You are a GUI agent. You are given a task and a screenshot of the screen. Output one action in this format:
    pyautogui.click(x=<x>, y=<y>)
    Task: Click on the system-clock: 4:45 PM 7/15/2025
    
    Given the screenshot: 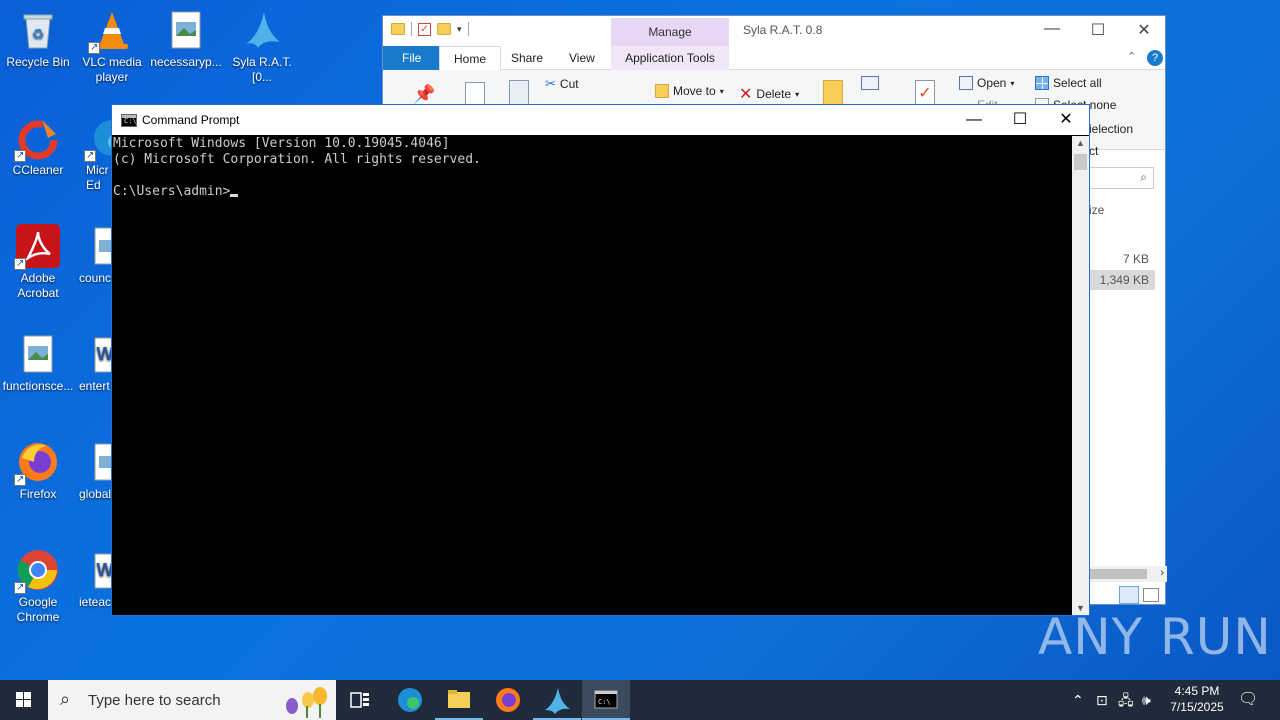 What is the action you would take?
    pyautogui.click(x=1197, y=699)
    